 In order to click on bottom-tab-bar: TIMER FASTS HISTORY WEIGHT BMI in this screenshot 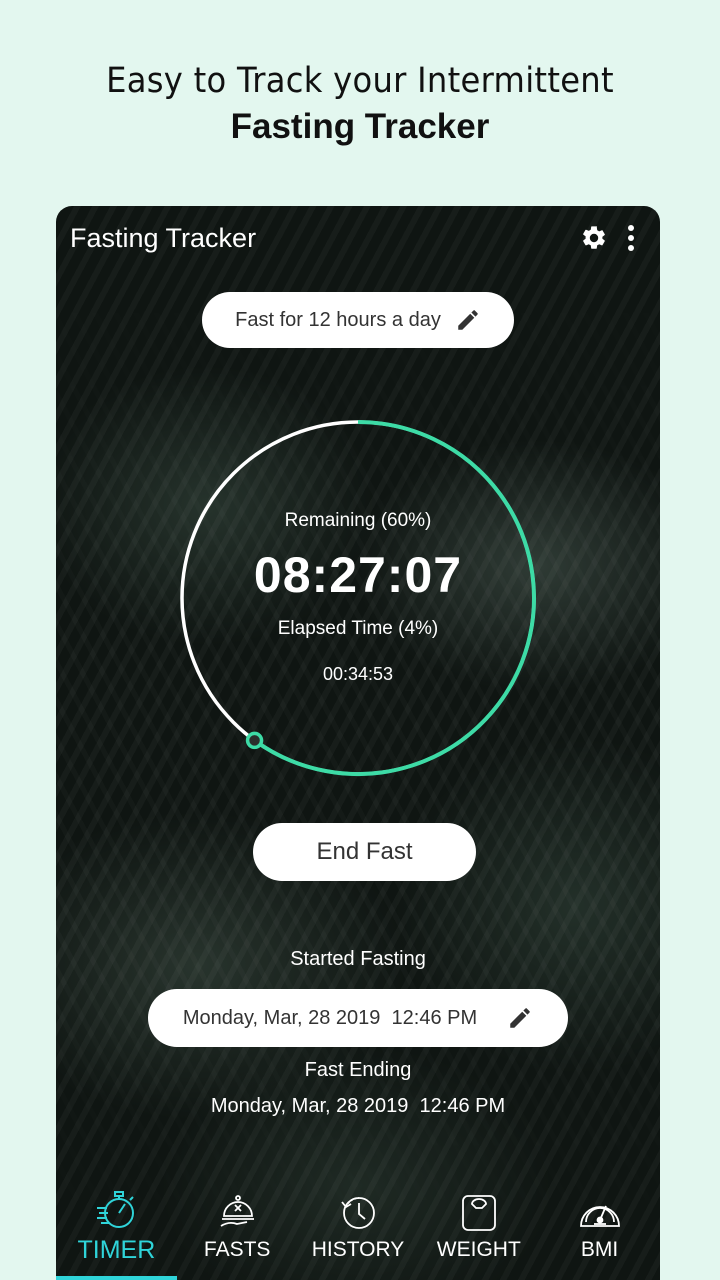, I will do `click(358, 1233)`.